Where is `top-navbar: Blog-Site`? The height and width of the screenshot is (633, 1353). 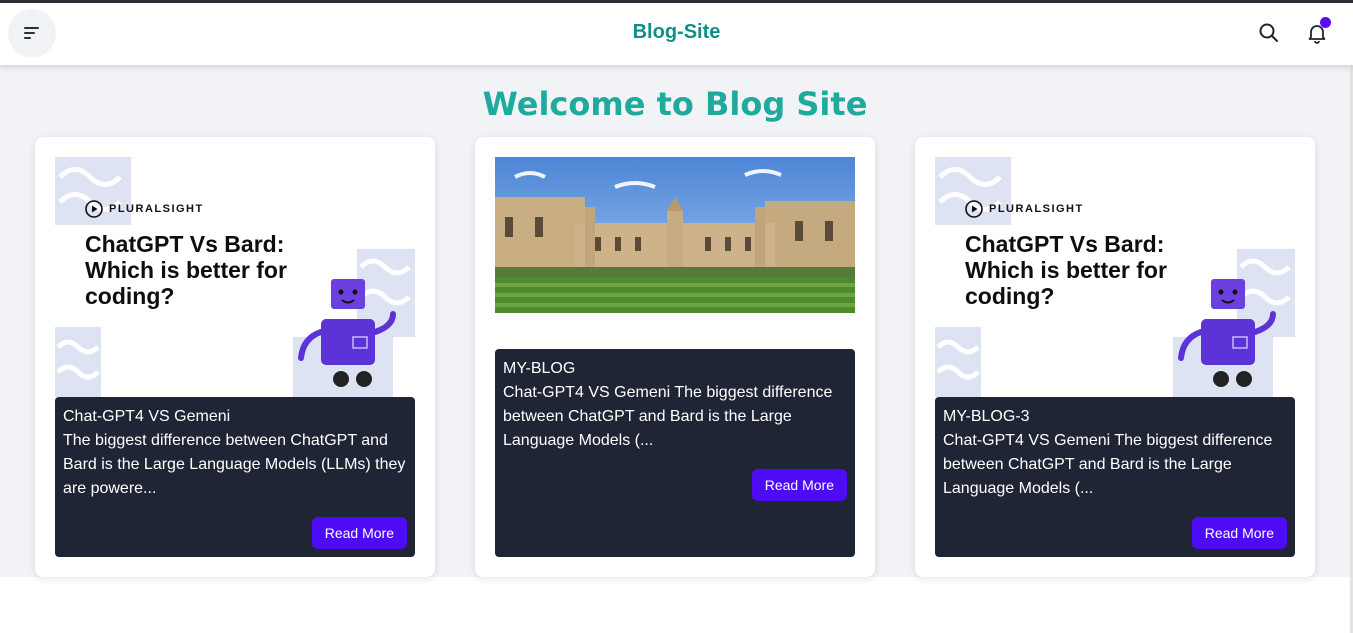
top-navbar: Blog-Site is located at coordinates (676, 34).